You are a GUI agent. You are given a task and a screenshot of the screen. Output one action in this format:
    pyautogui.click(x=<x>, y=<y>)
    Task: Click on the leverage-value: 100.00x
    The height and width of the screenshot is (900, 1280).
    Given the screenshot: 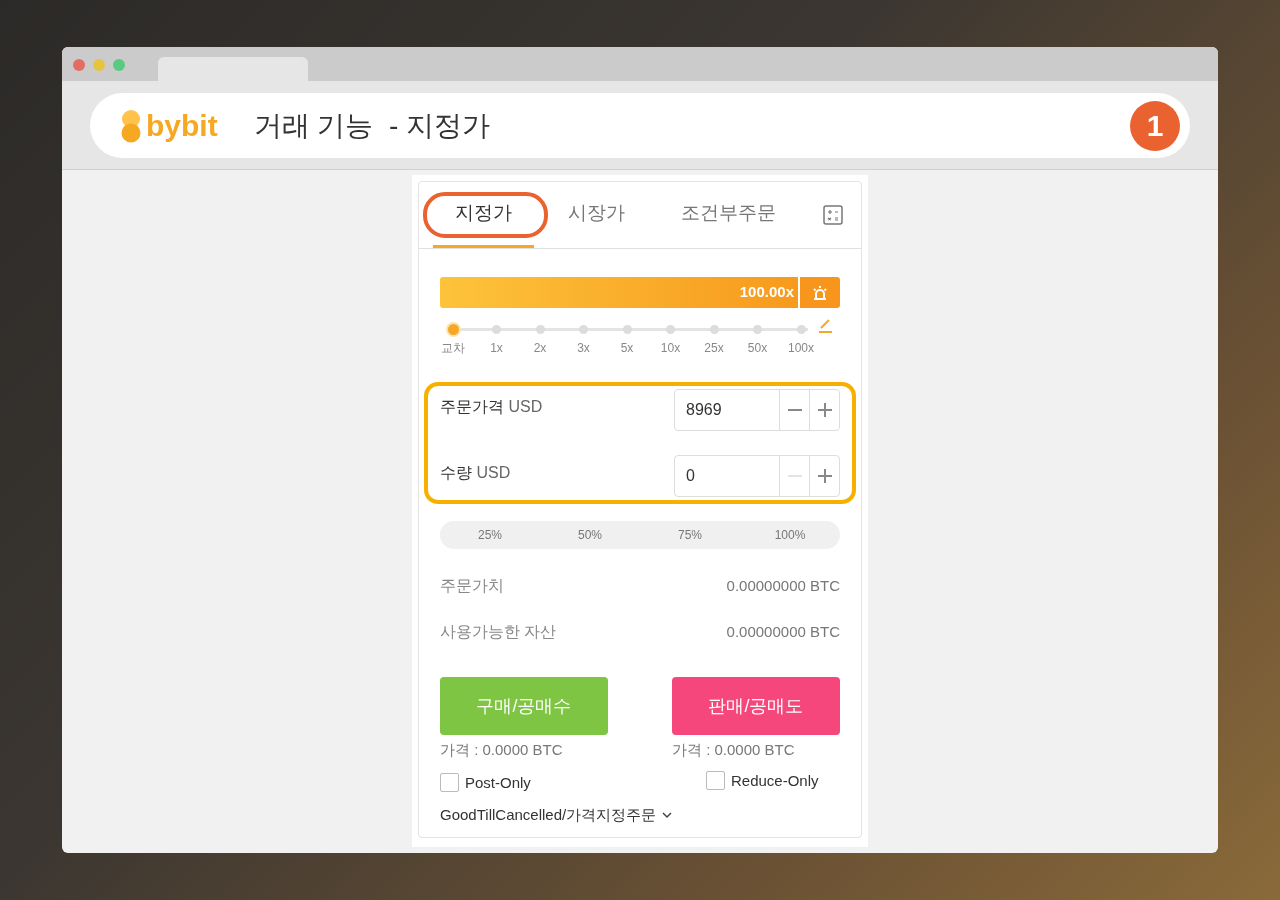 What is the action you would take?
    pyautogui.click(x=766, y=292)
    